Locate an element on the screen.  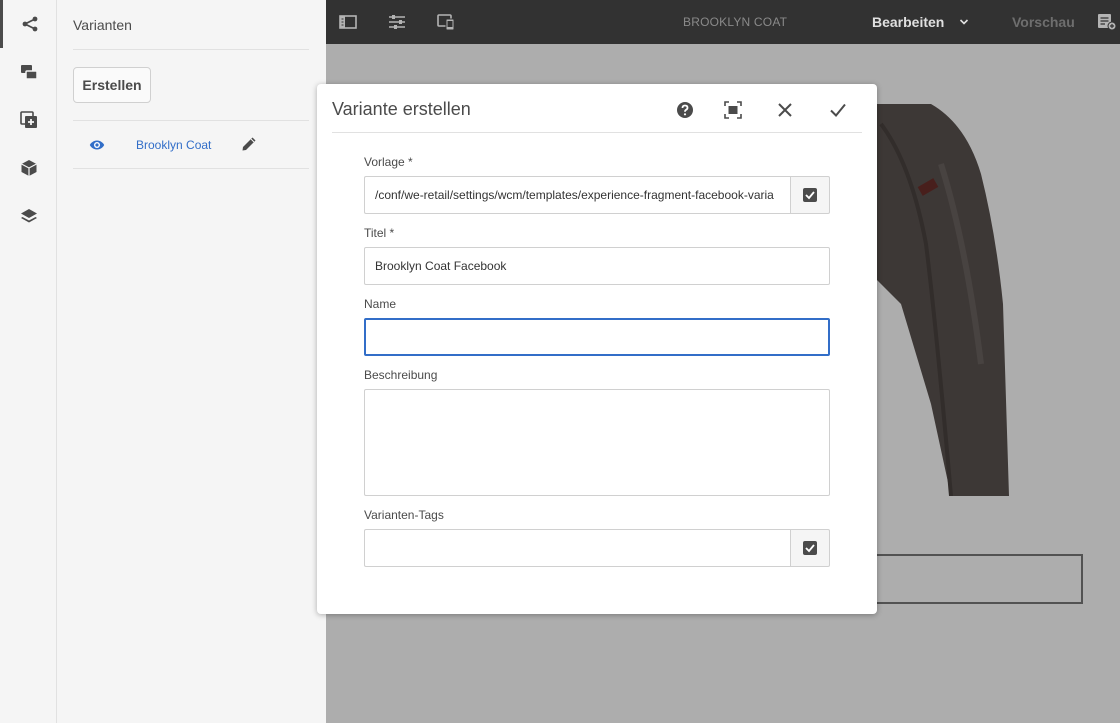
template-label: Vorlage * is located at coordinates (388, 162).